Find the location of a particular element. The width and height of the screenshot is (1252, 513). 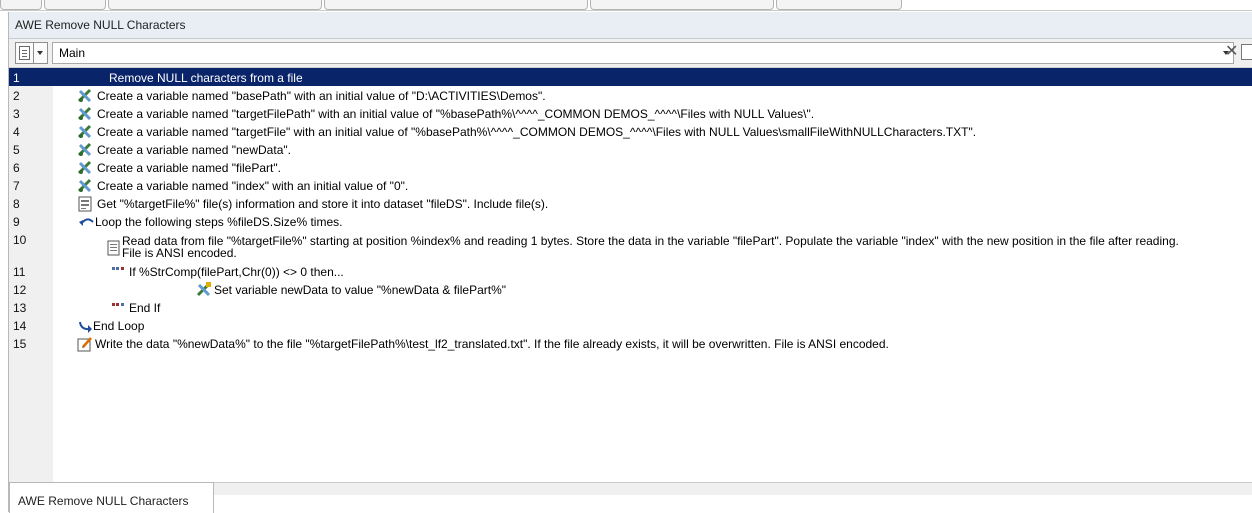

script-line: 6 Create a variable named "filePart". is located at coordinates (630, 167).